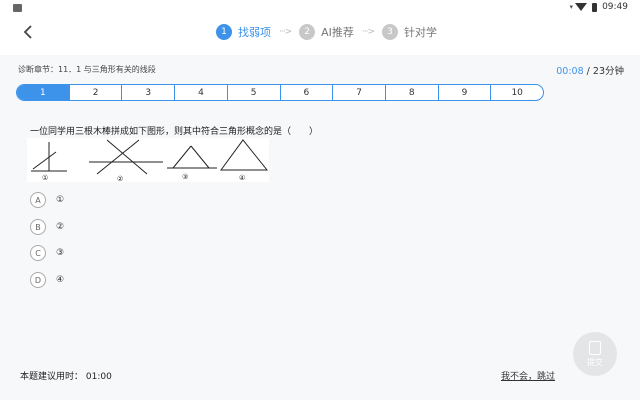 The height and width of the screenshot is (400, 640). I want to click on question-number-3: 3, so click(149, 92).